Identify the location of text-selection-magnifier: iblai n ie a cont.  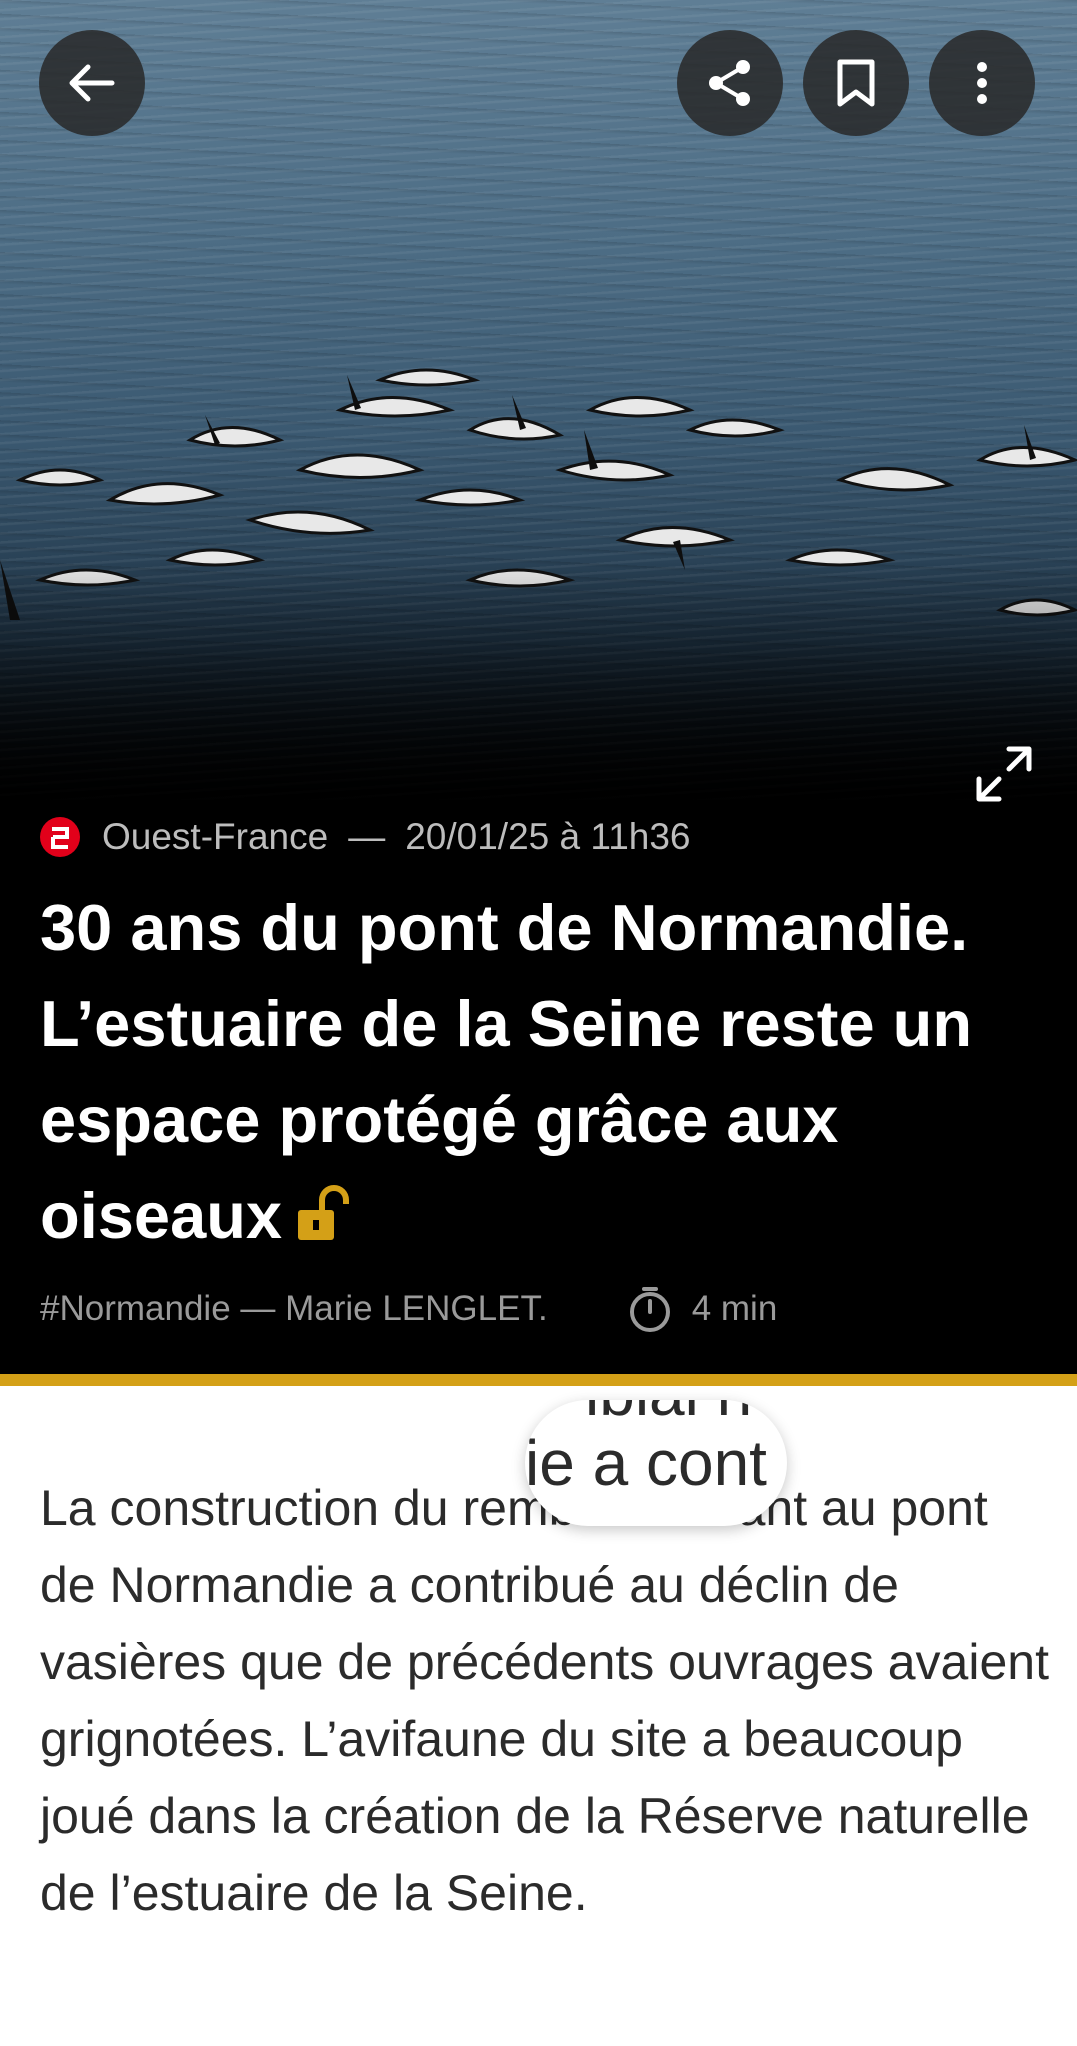
(656, 1463).